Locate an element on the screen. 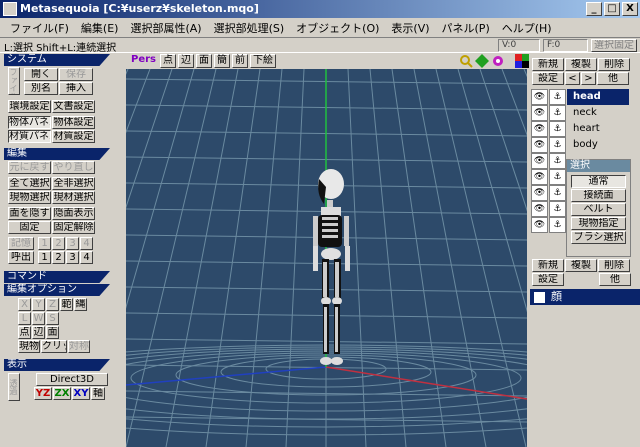 Image resolution: width=640 pixels, height=447 pixels. object-name: heart is located at coordinates (598, 129).